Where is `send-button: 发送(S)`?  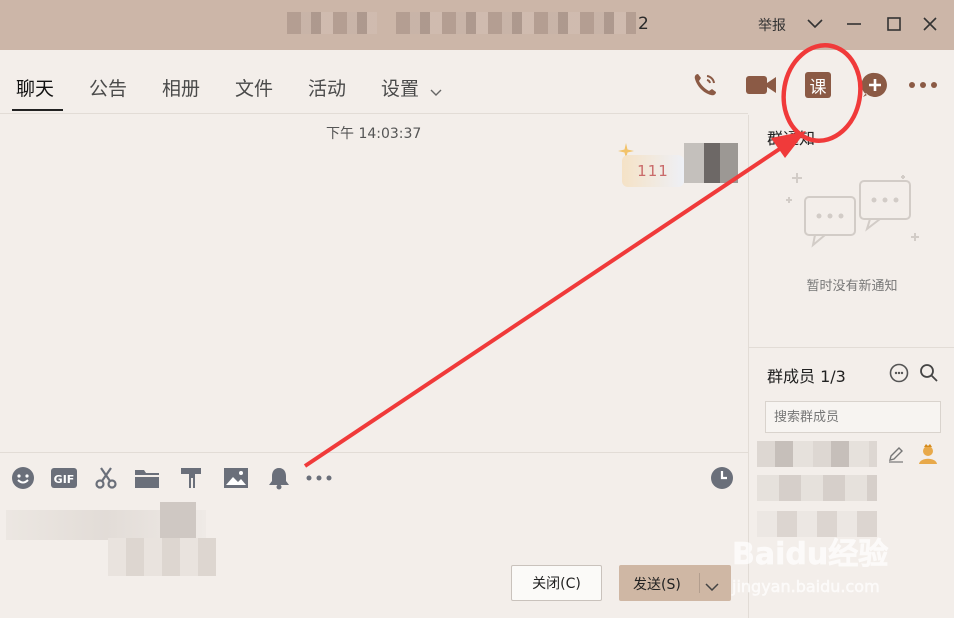 send-button: 发送(S) is located at coordinates (675, 583).